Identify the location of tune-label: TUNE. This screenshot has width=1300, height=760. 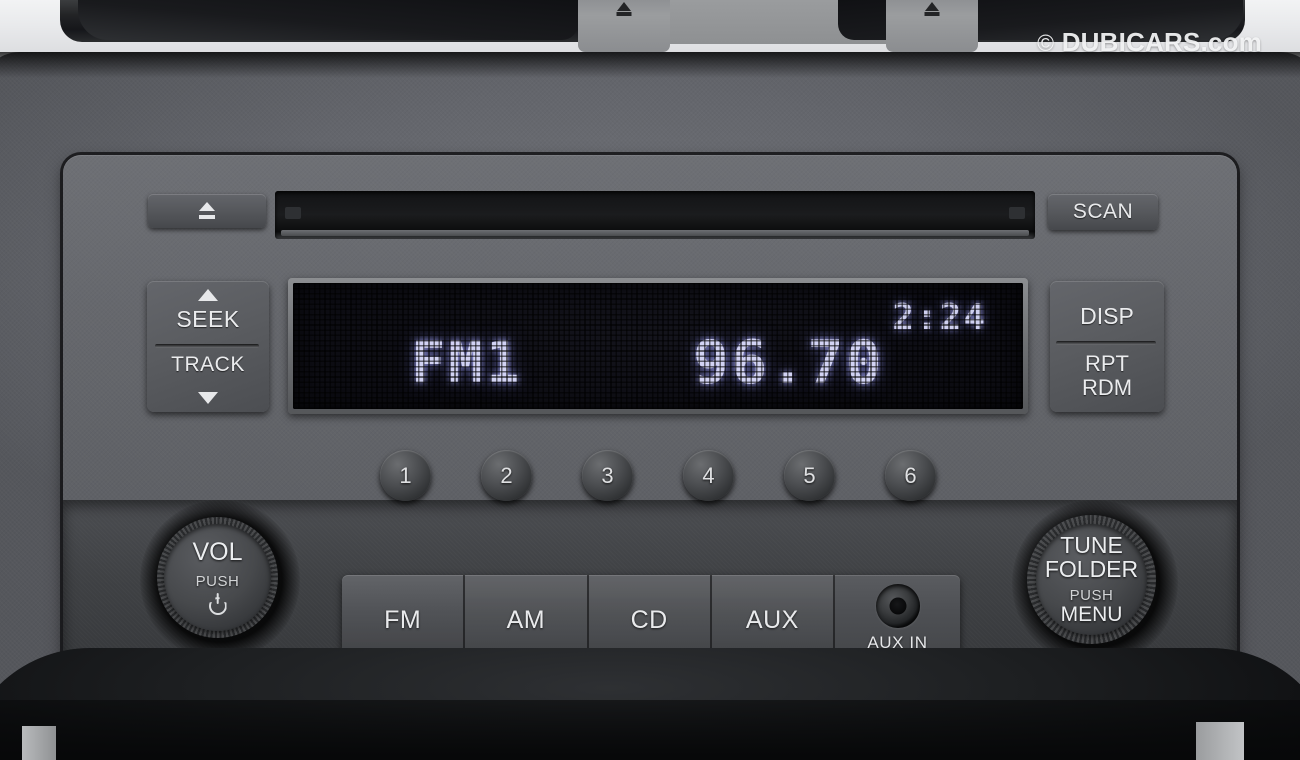
(1091, 545).